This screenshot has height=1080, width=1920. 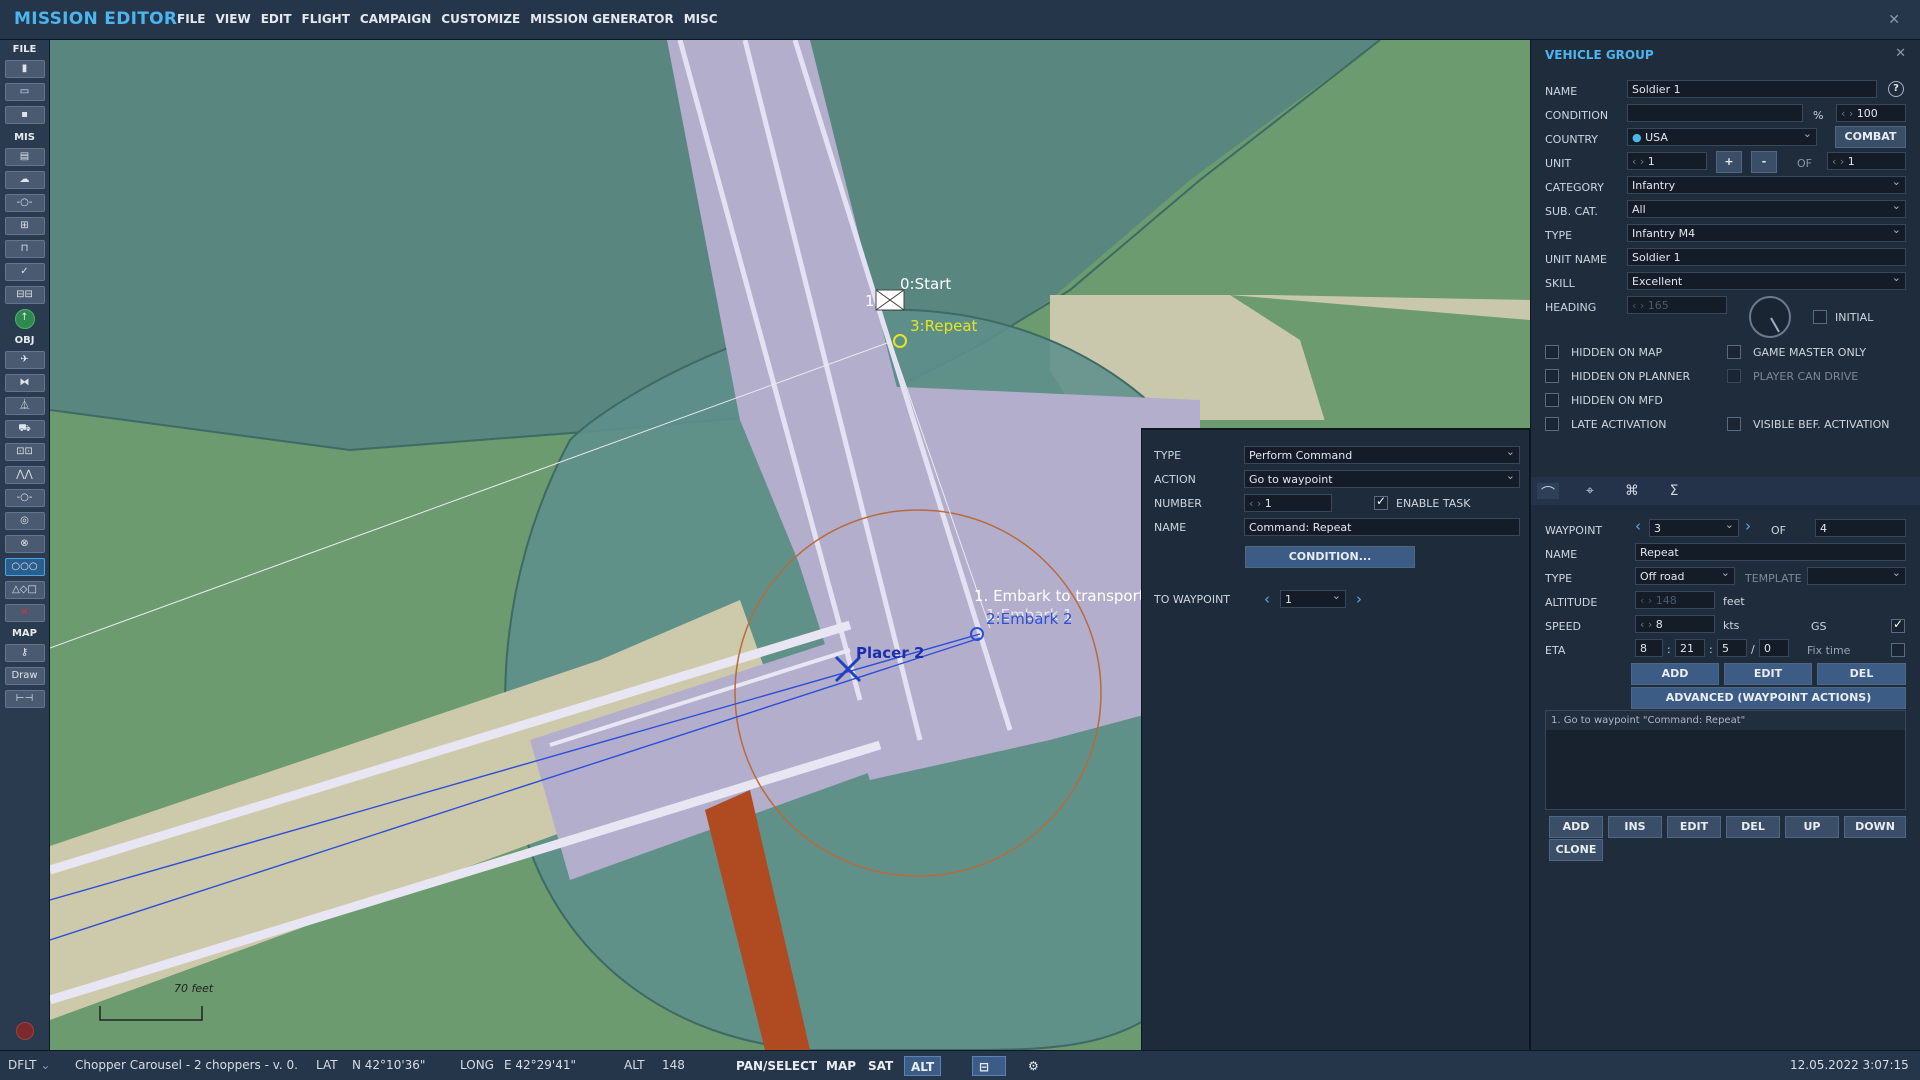 I want to click on layers-icon: ⊟, so click(x=989, y=1066).